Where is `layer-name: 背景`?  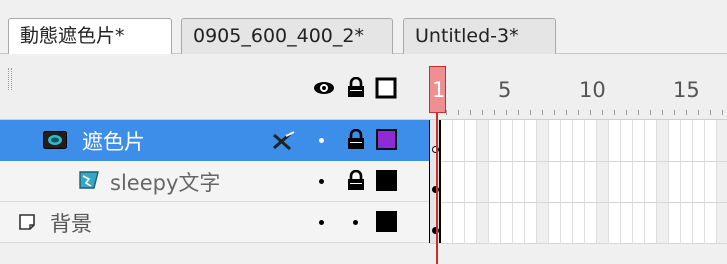
layer-name: 背景 is located at coordinates (71, 223).